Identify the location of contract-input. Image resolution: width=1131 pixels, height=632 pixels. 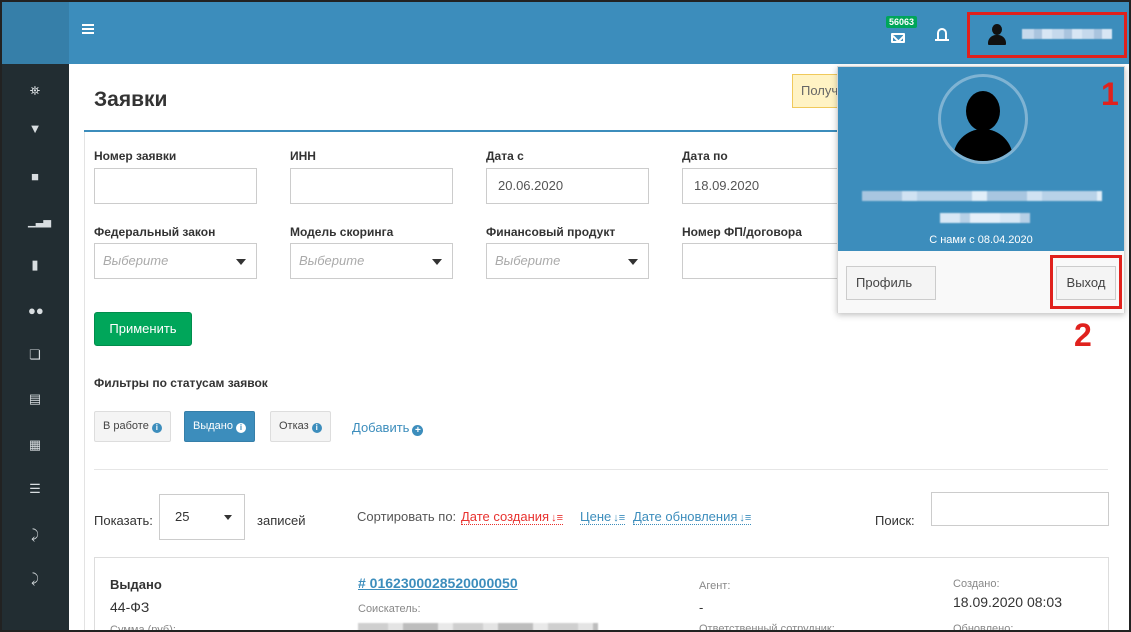
(762, 261).